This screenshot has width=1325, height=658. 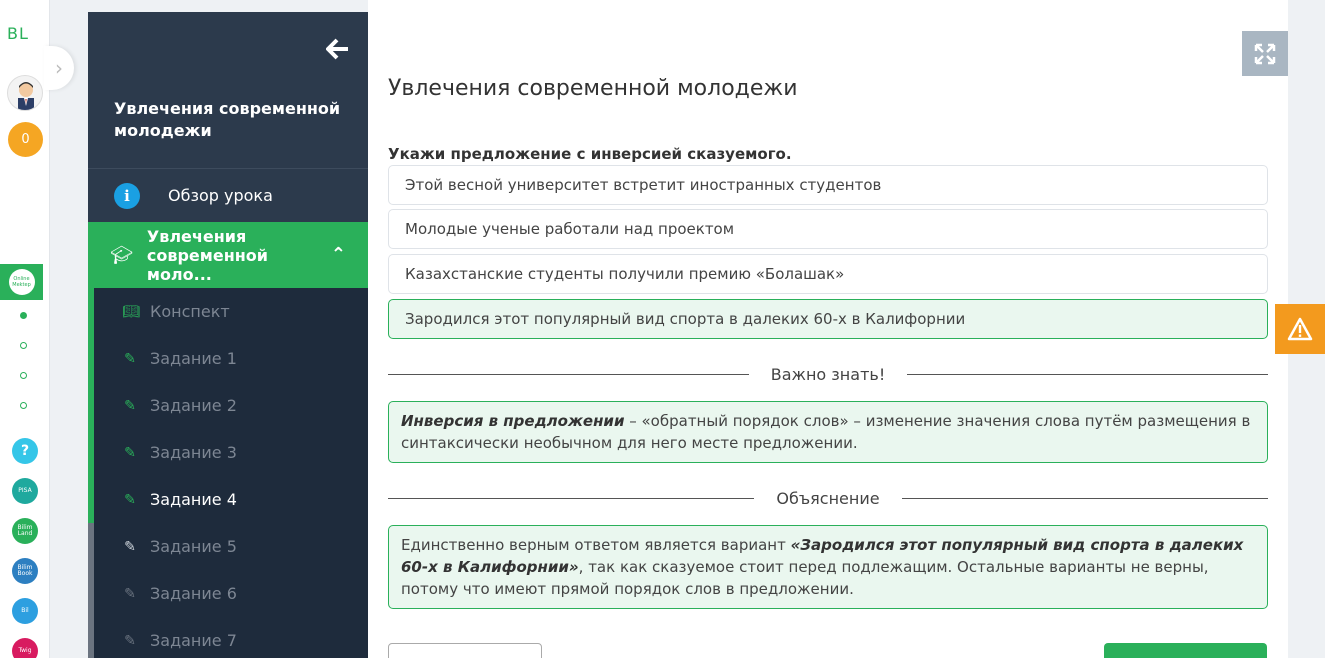 I want to click on report-problem-button, so click(x=1300, y=329).